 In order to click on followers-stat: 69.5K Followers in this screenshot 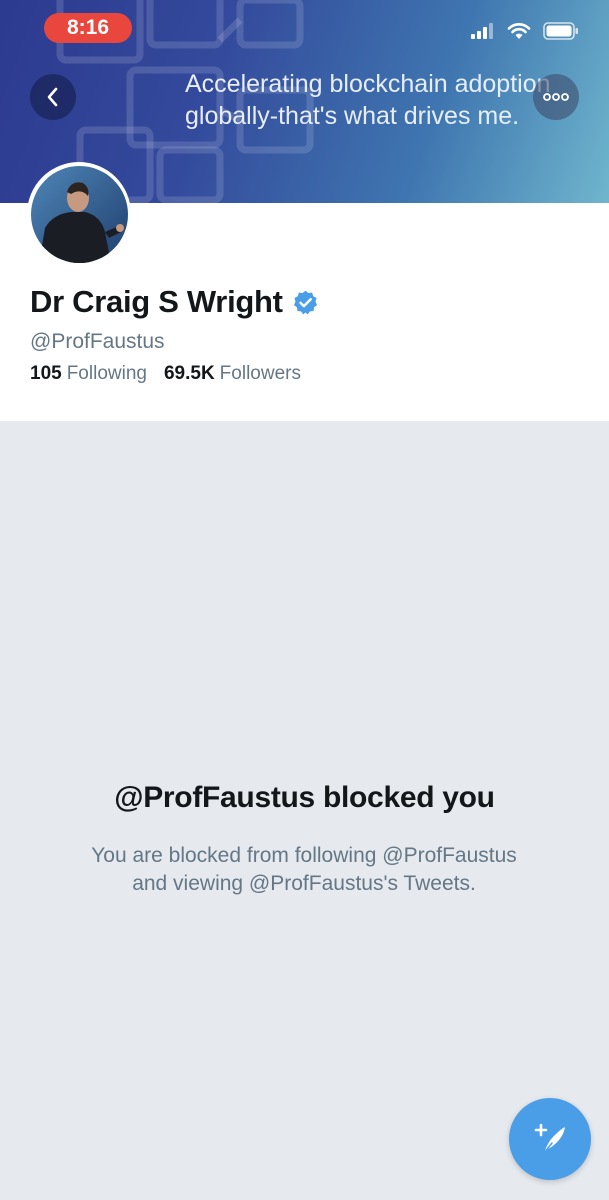, I will do `click(232, 374)`.